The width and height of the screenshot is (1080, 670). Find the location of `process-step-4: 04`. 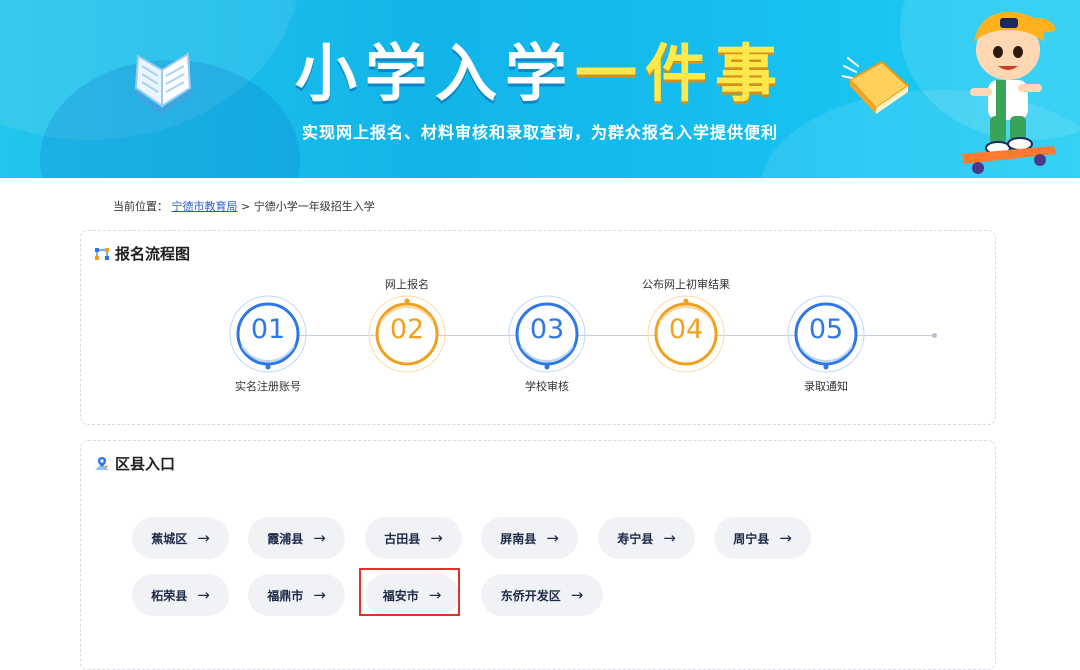

process-step-4: 04 is located at coordinates (686, 334).